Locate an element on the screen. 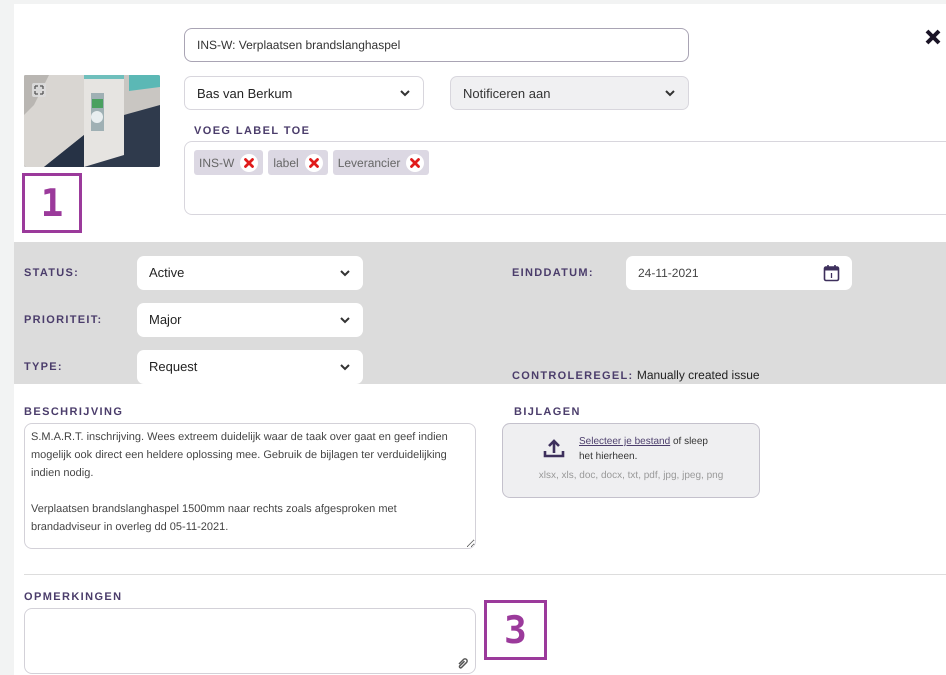 This screenshot has width=946, height=675. description-field: S.M.A.R.T. inschrijving. Wees extreem duidelijk waar de taak over gaat en geef indien mogelijk ook direct een heldere oplossing mee. Gebruik de bijlagen ter verduidelijking indien nodig. Verplaatsen brandslanghaspel 1500mm naar rechts zoals afgesproken met brandadviseur in overleg dd 05-11-2021. is located at coordinates (250, 486).